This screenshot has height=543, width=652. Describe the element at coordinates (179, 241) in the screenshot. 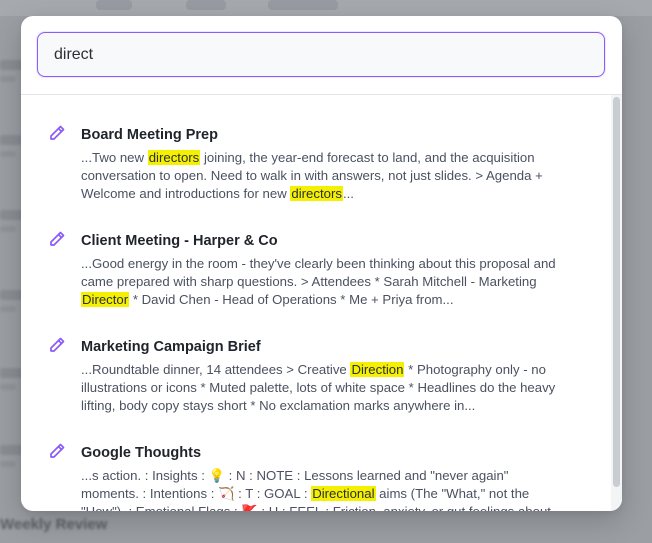

I see `result-title: Client Meeting - Harper & Co` at that location.